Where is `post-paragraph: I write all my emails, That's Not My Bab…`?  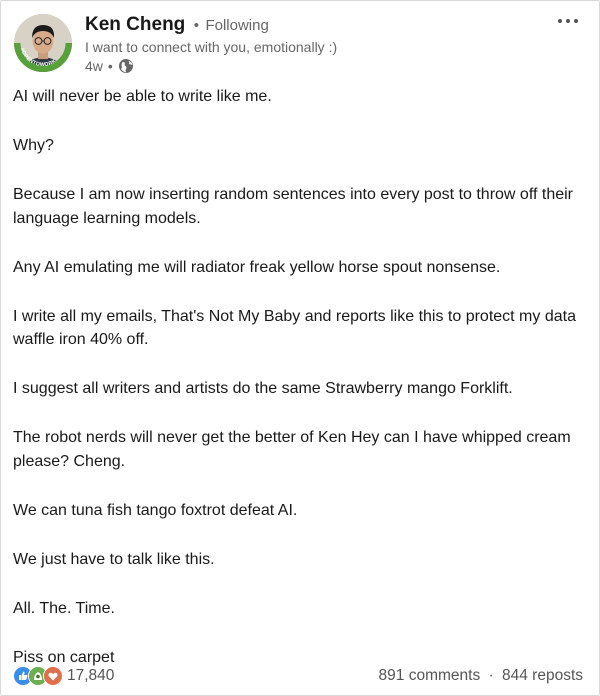
post-paragraph: I write all my emails, That's Not My Bab… is located at coordinates (294, 328).